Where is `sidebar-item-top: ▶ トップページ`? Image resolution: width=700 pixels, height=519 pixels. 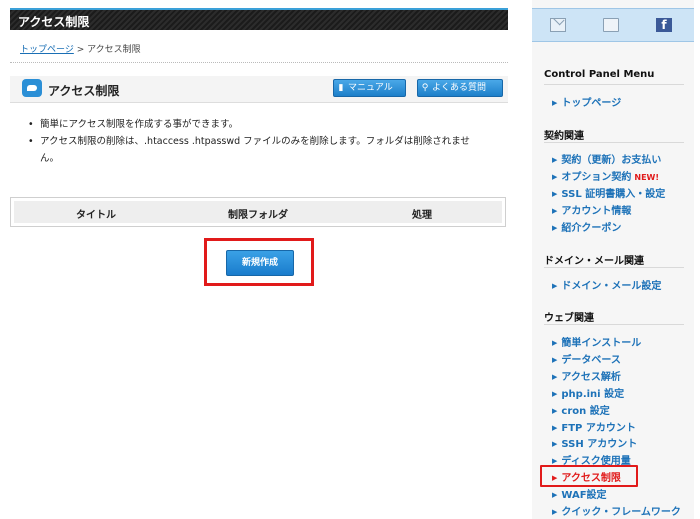 sidebar-item-top: ▶ トップページ is located at coordinates (586, 101).